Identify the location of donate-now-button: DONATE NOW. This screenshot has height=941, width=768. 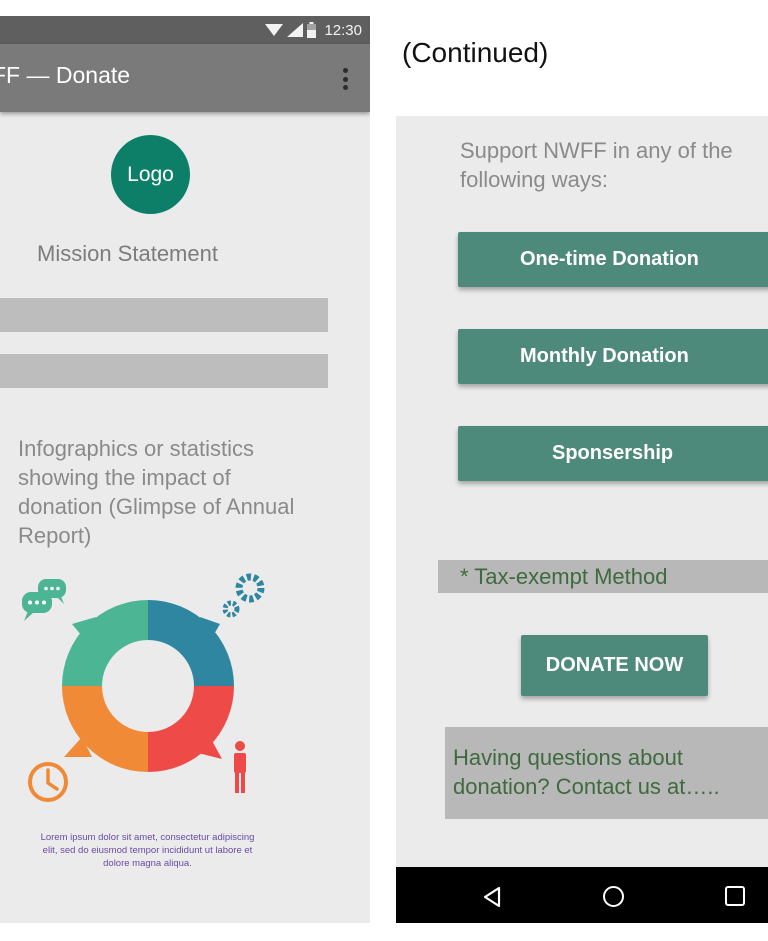
(614, 665).